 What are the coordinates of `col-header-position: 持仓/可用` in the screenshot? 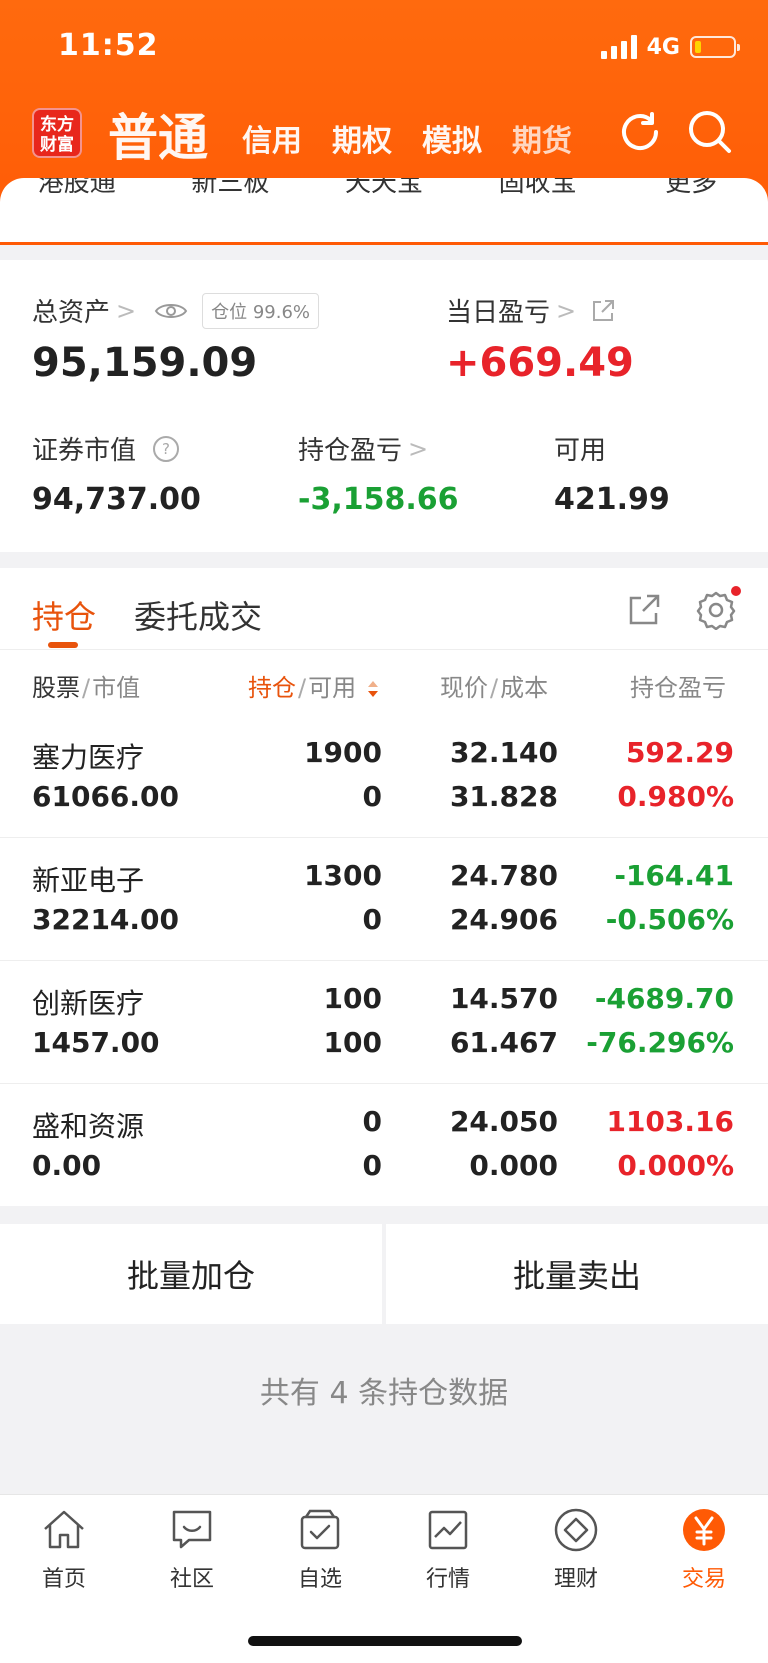 It's located at (314, 685).